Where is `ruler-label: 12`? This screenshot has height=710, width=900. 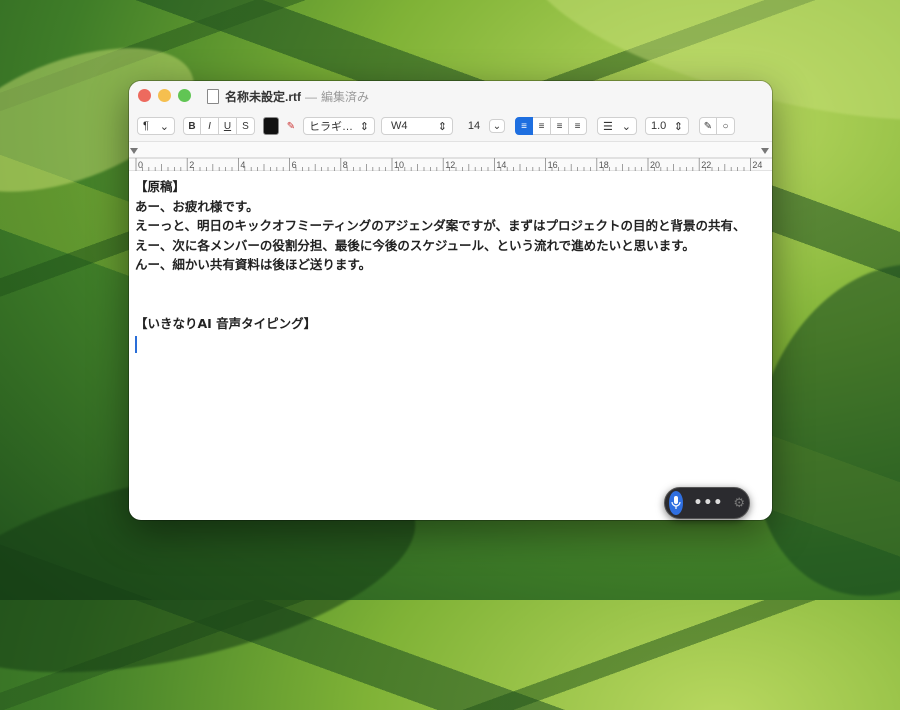 ruler-label: 12 is located at coordinates (450, 165).